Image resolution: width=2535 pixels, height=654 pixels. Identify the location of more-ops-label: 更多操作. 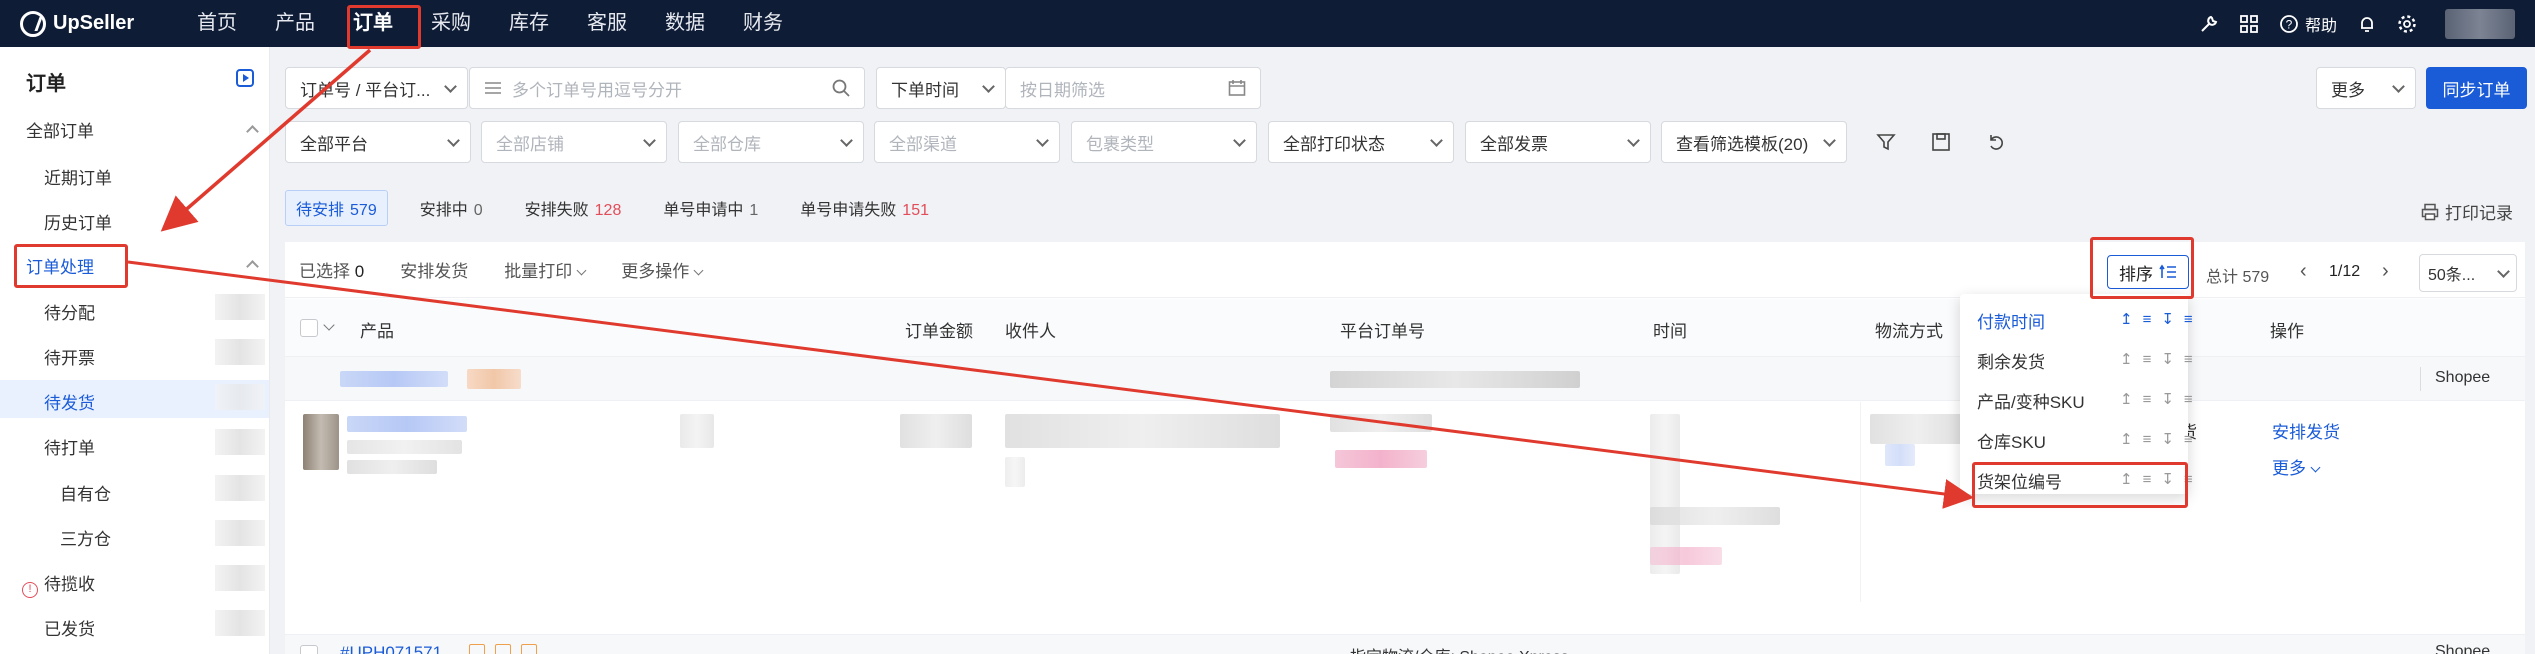
(655, 271).